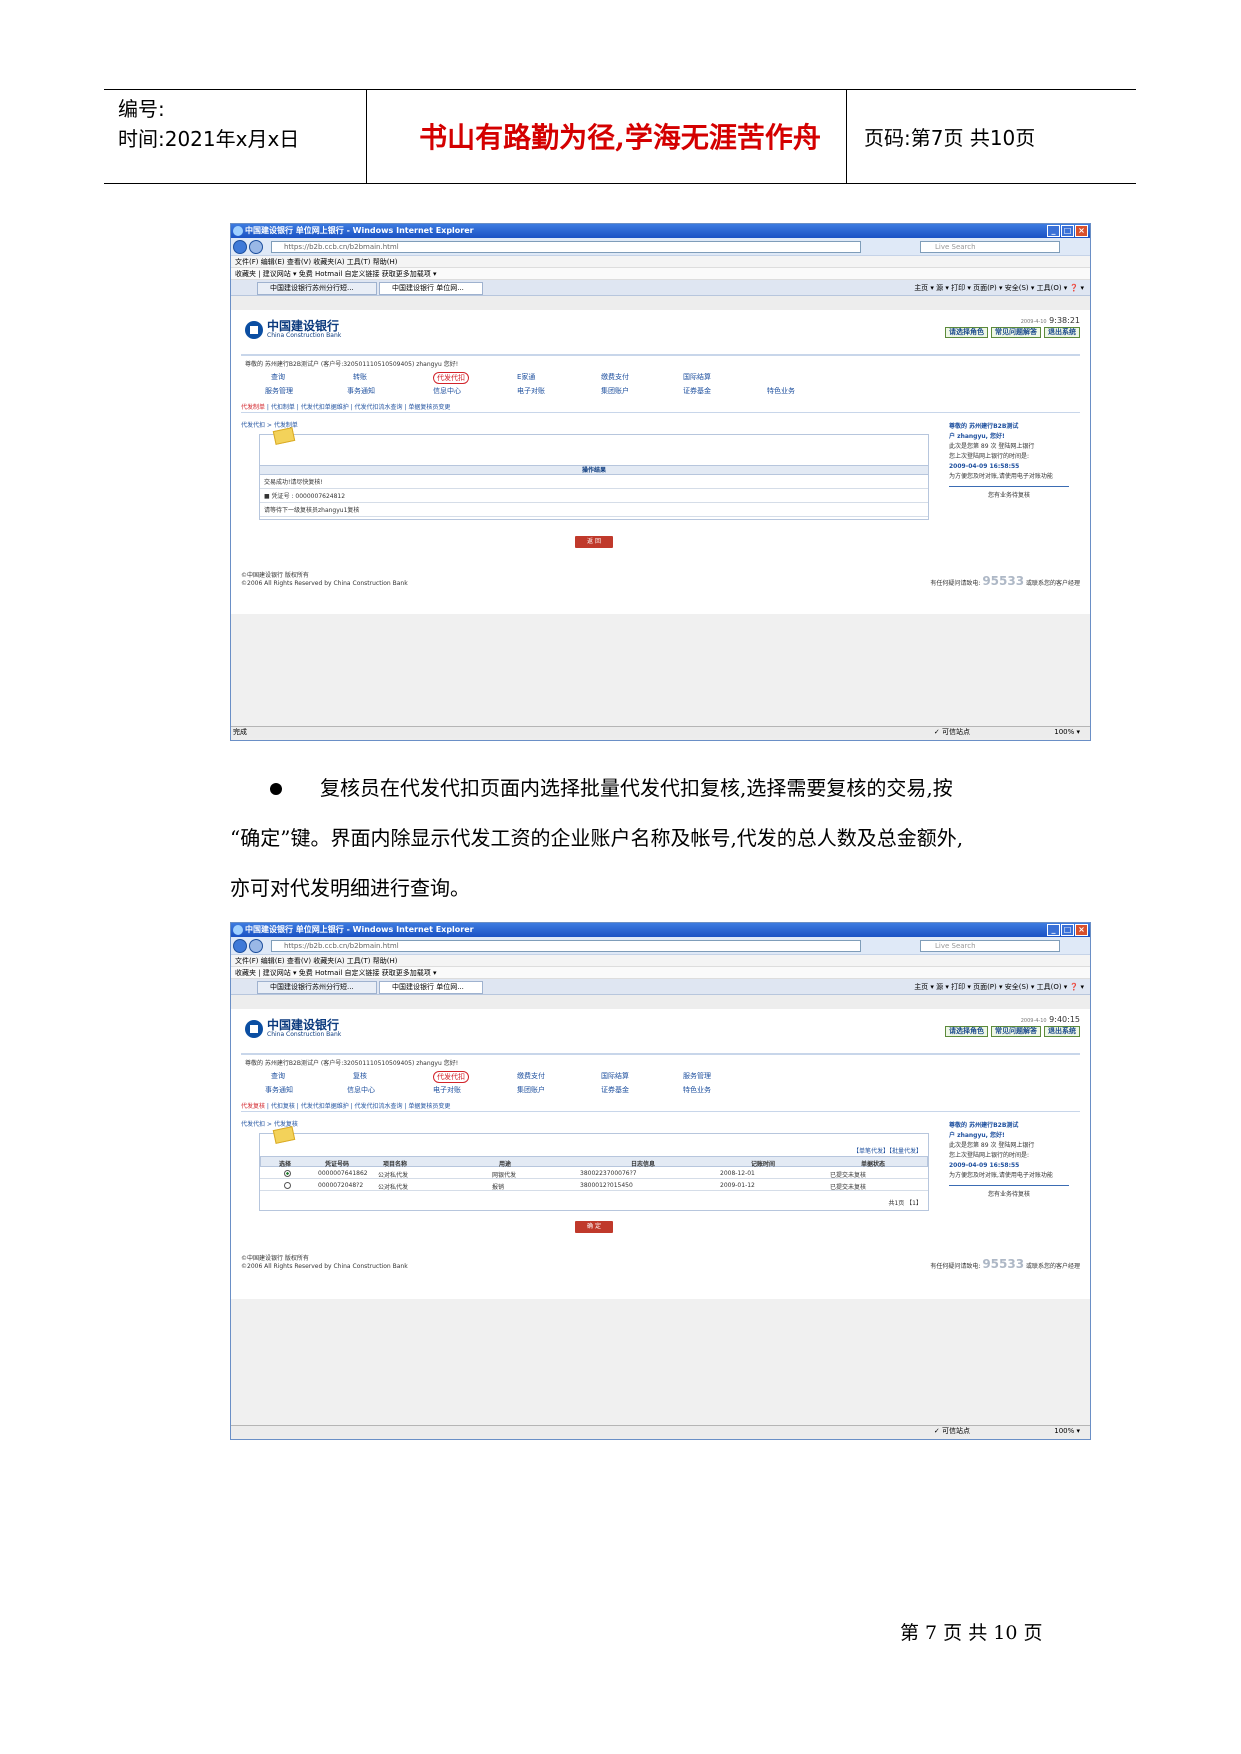 Image resolution: width=1241 pixels, height=1754 pixels. What do you see at coordinates (141, 109) in the screenshot?
I see `number-label: 编号:` at bounding box center [141, 109].